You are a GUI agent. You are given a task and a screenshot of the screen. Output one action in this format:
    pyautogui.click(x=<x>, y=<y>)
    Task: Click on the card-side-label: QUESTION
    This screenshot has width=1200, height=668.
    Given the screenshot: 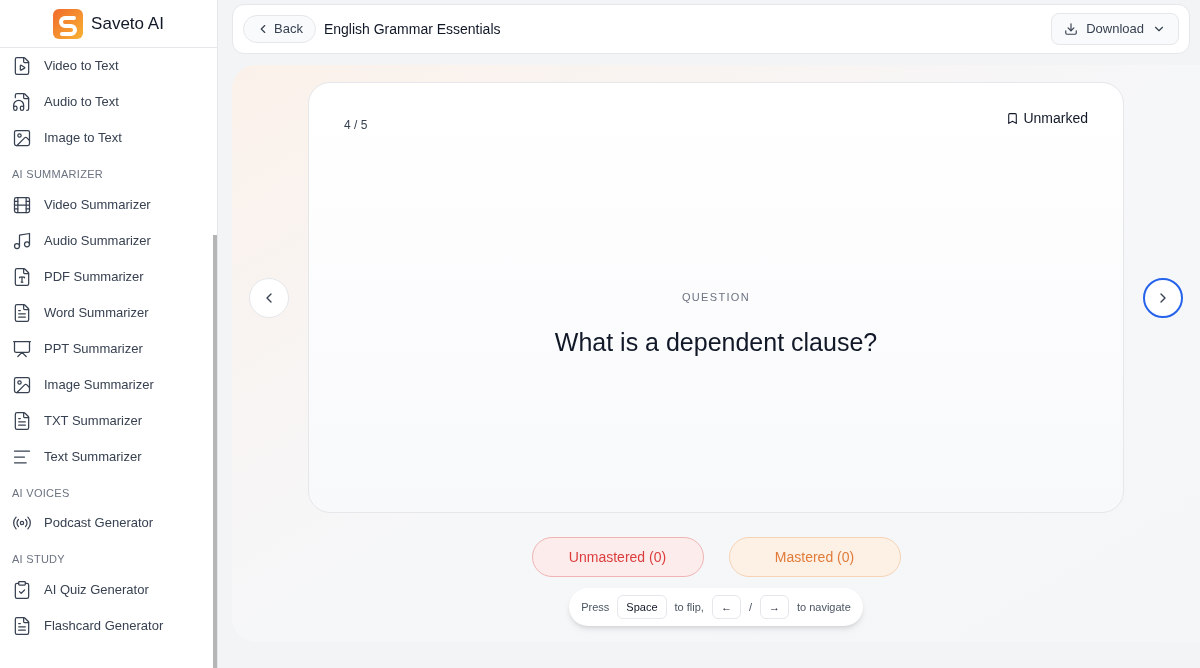 What is the action you would take?
    pyautogui.click(x=716, y=297)
    